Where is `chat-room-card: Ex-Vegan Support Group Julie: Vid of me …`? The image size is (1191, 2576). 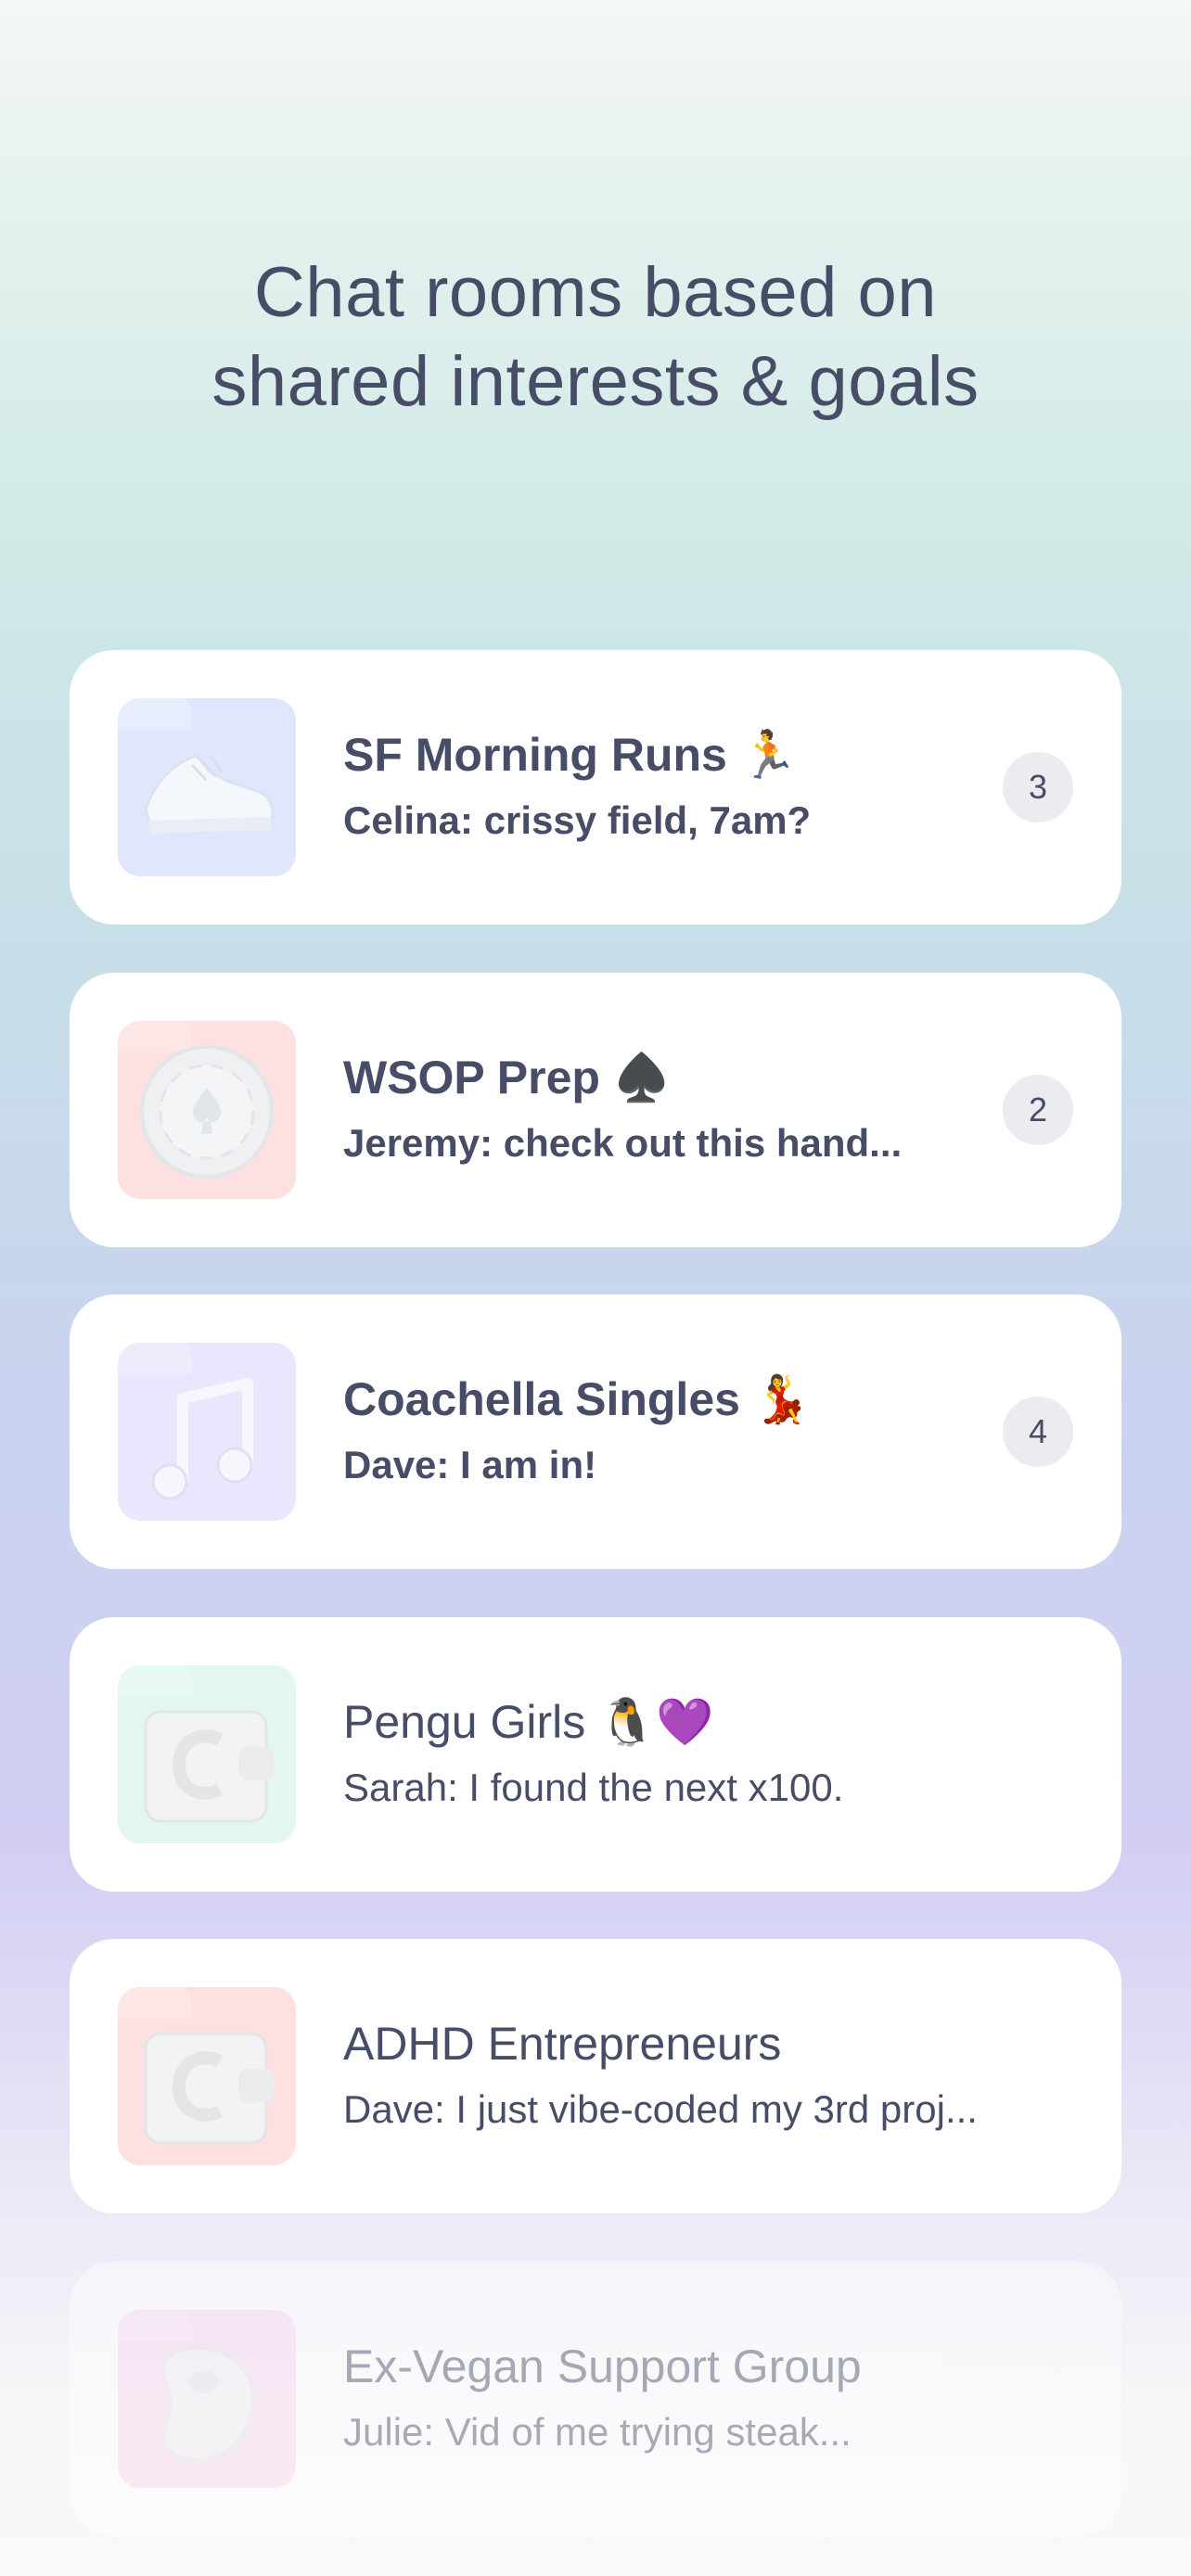
chat-room-card: Ex-Vegan Support Group Julie: Vid of me … is located at coordinates (595, 2399).